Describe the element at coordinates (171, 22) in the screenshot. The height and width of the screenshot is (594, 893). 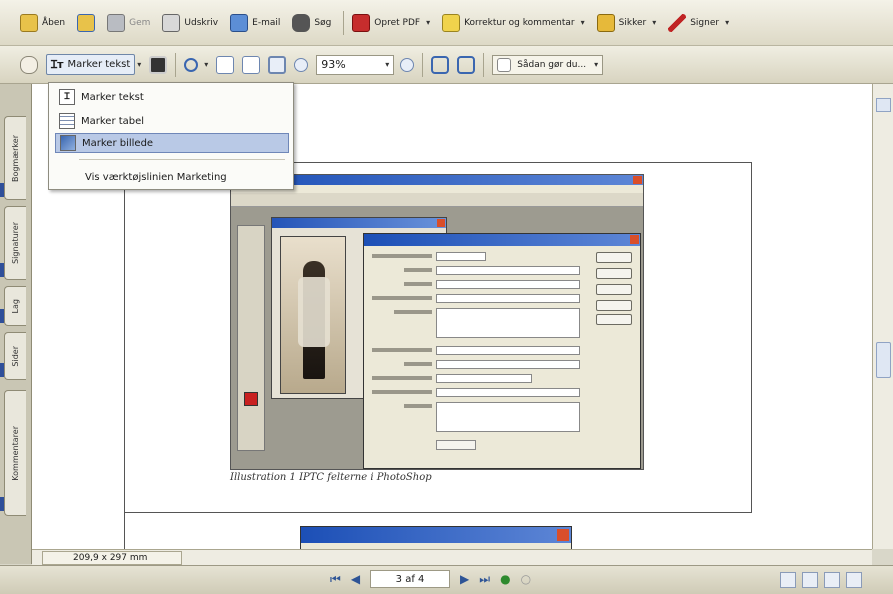
I see `print-icon` at that location.